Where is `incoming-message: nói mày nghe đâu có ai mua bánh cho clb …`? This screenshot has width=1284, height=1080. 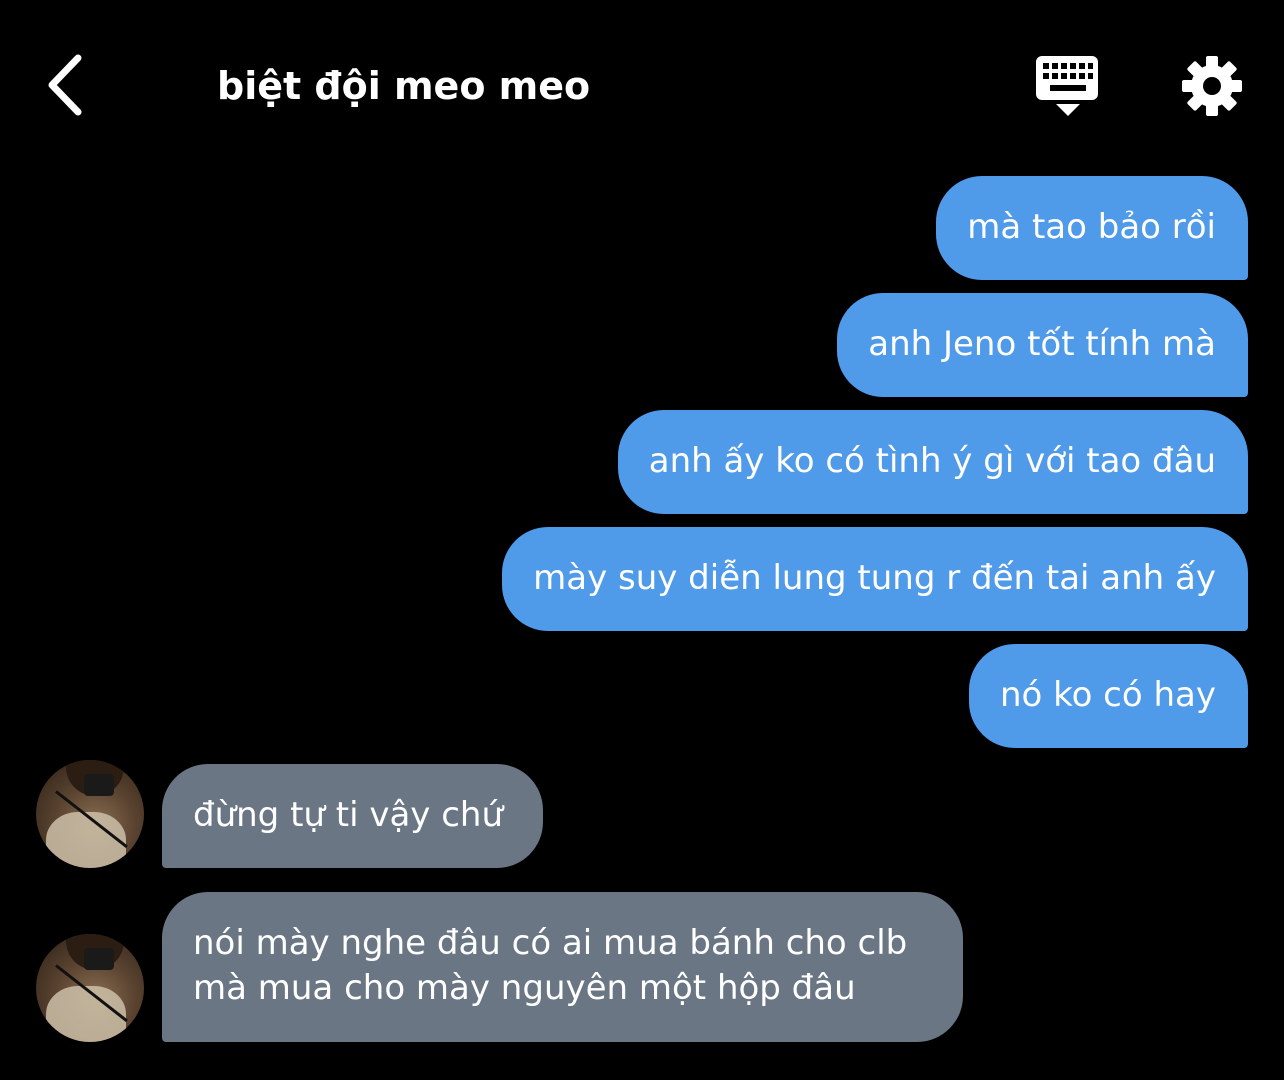
incoming-message: nói mày nghe đâu có ai mua bánh cho clb … is located at coordinates (563, 967).